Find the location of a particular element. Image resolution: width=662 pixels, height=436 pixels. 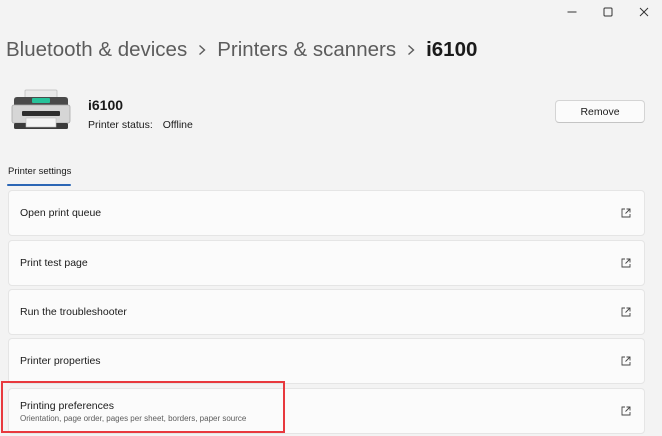

breadcrumb-item-bluetooth-devices: Bluetooth & devices is located at coordinates (96, 50).